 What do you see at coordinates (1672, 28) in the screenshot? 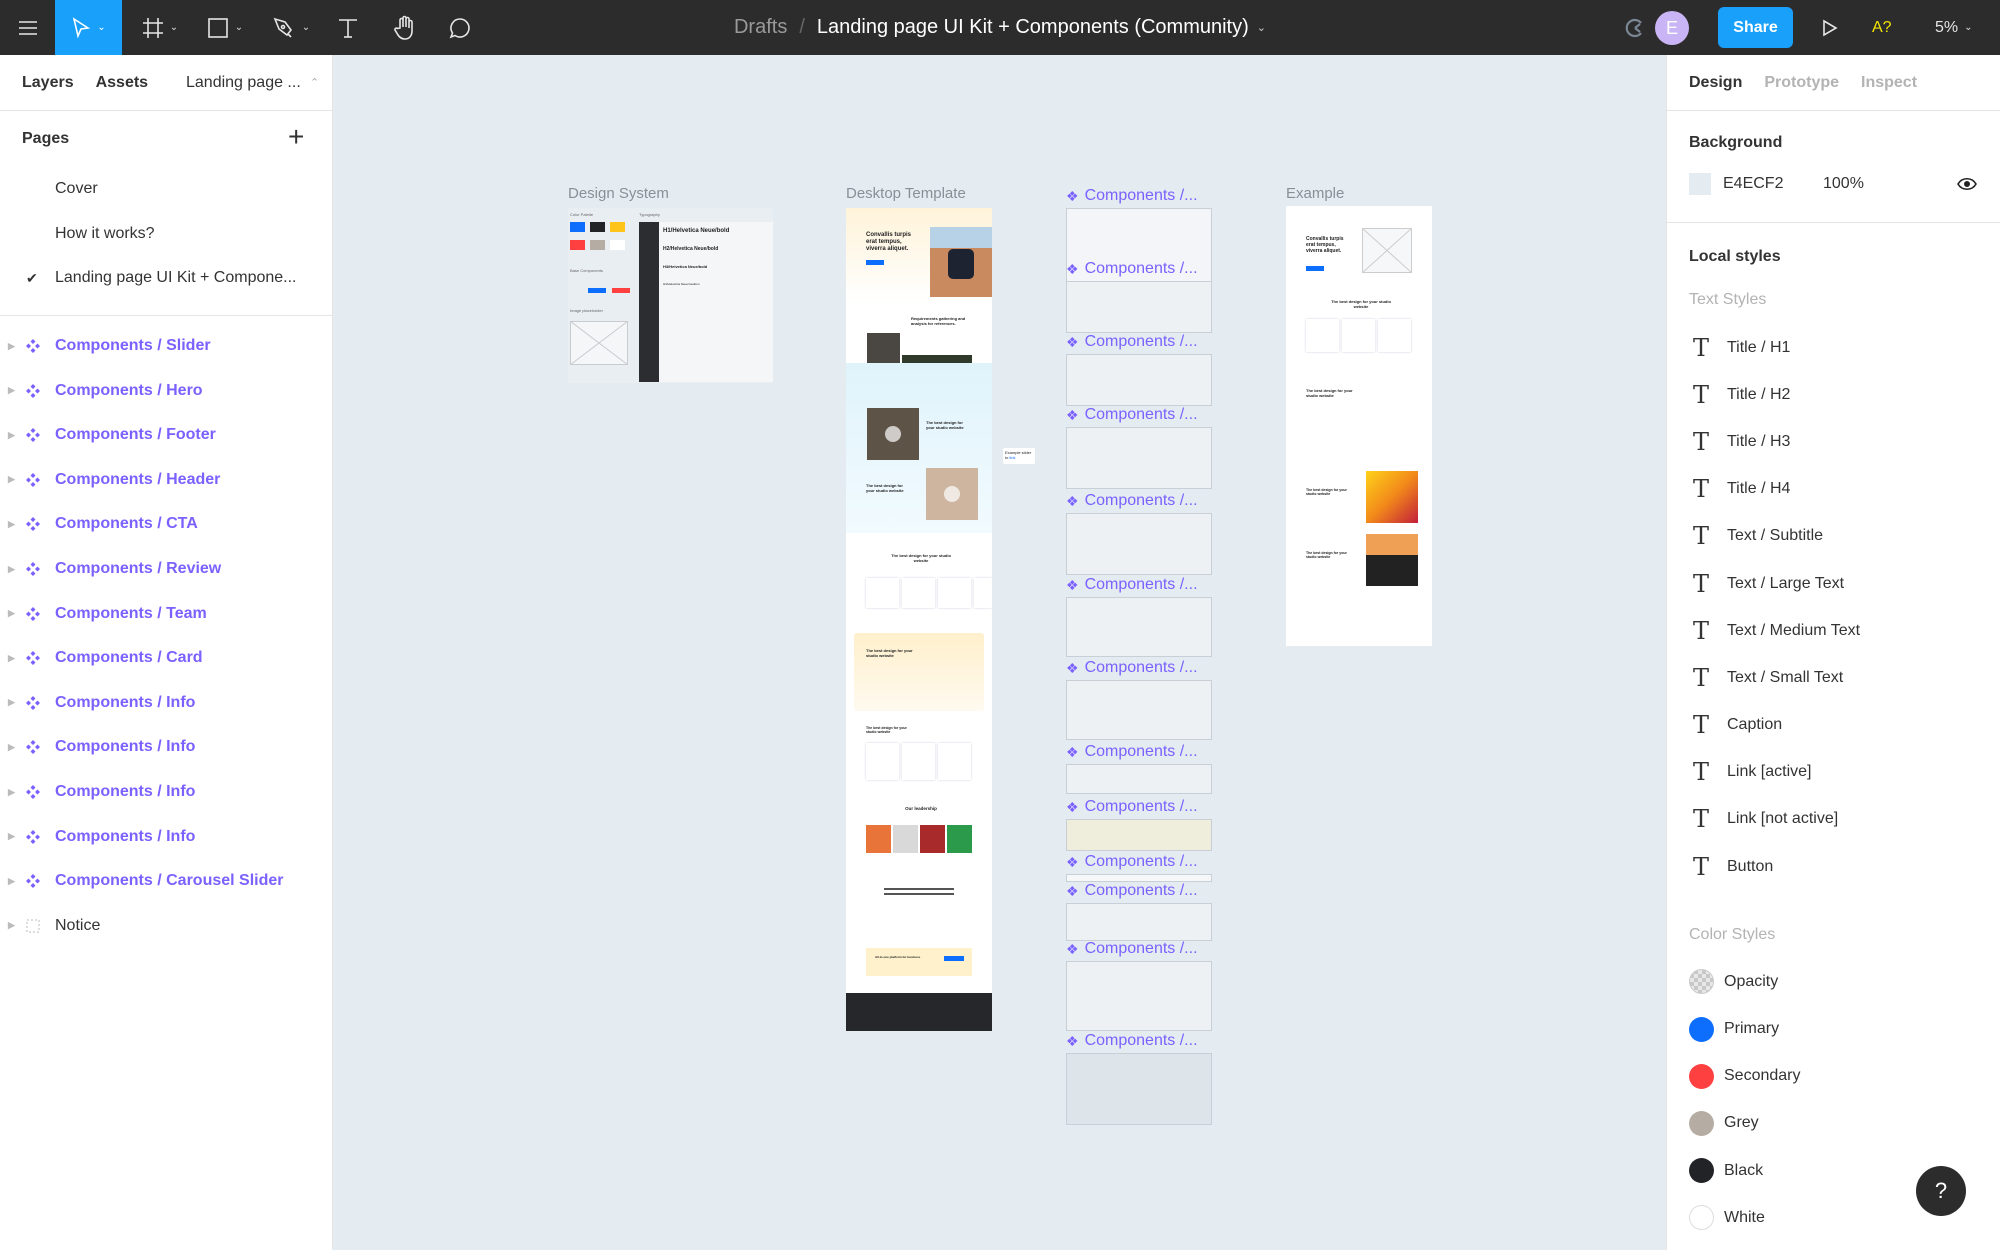
I see `avatar: E` at bounding box center [1672, 28].